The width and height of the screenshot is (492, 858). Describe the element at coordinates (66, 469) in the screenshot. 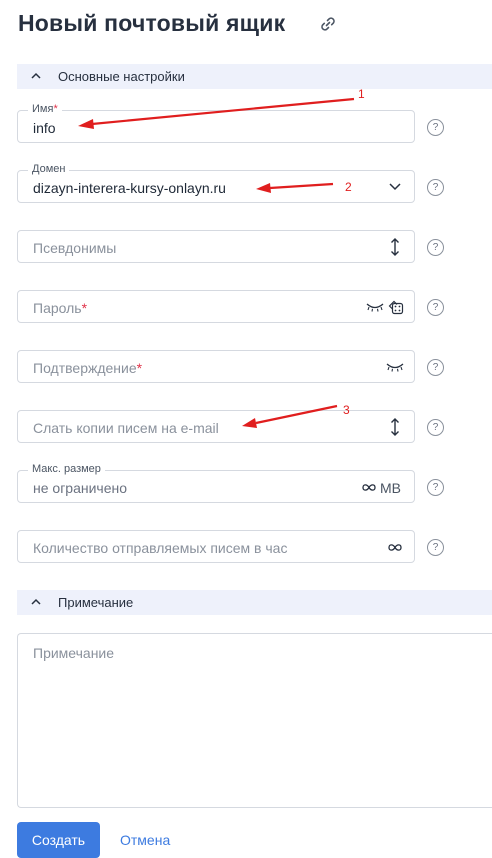

I see `max-size-label: Макс. размер` at that location.